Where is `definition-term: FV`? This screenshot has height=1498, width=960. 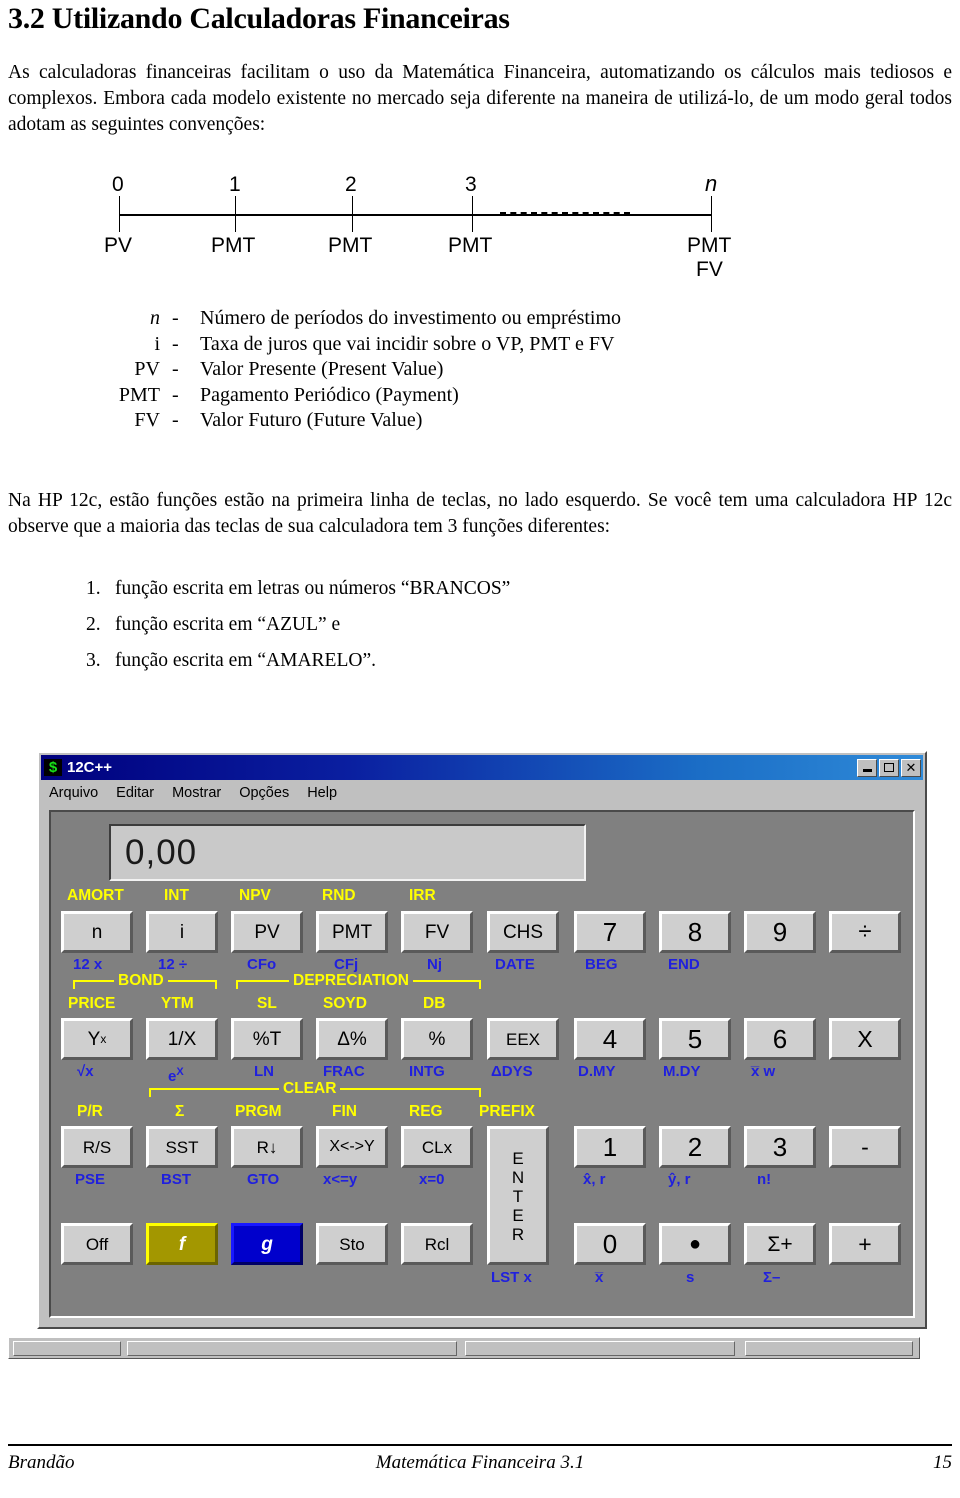 definition-term: FV is located at coordinates (147, 420).